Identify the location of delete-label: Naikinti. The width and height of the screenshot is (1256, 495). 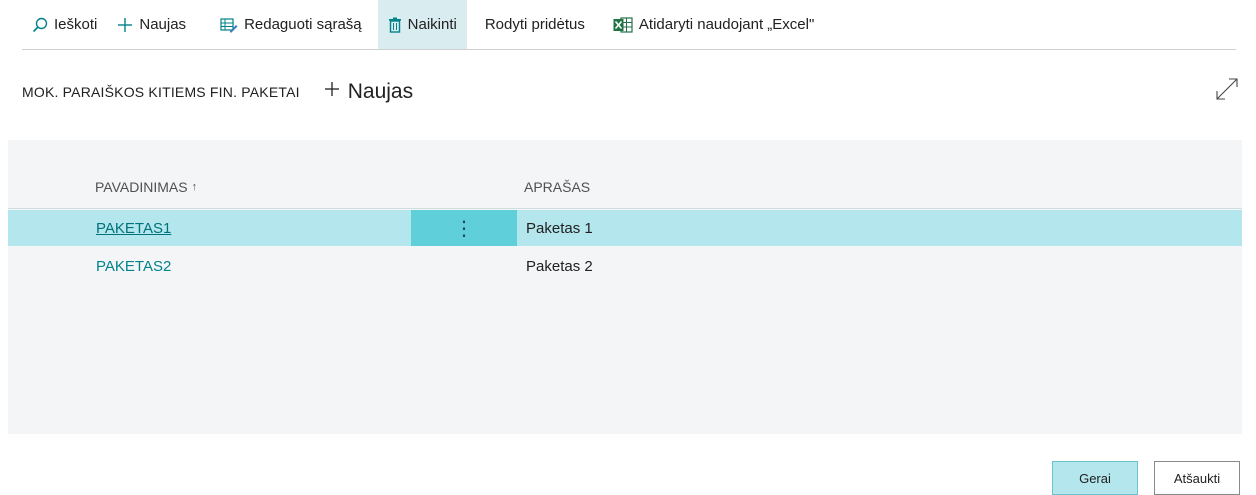
(432, 24).